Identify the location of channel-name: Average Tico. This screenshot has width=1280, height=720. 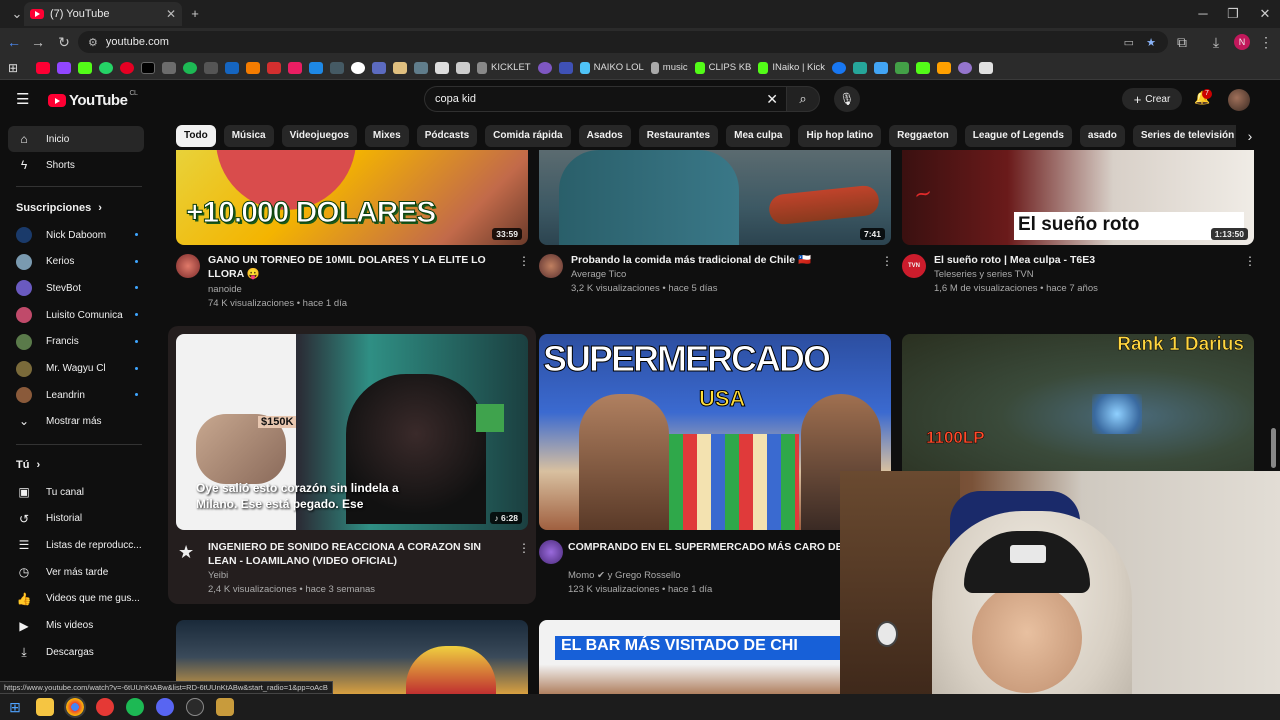
(598, 275).